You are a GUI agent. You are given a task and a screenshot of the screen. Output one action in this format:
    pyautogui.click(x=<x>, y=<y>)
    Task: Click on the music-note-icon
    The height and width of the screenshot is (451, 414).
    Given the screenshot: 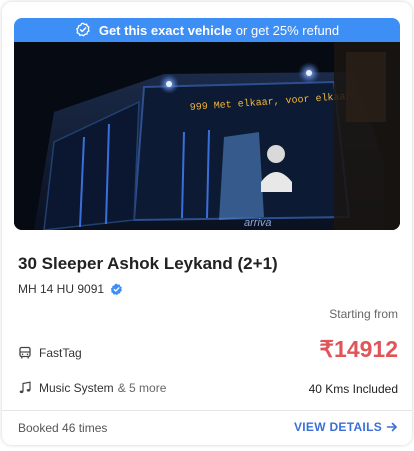 What is the action you would take?
    pyautogui.click(x=25, y=388)
    